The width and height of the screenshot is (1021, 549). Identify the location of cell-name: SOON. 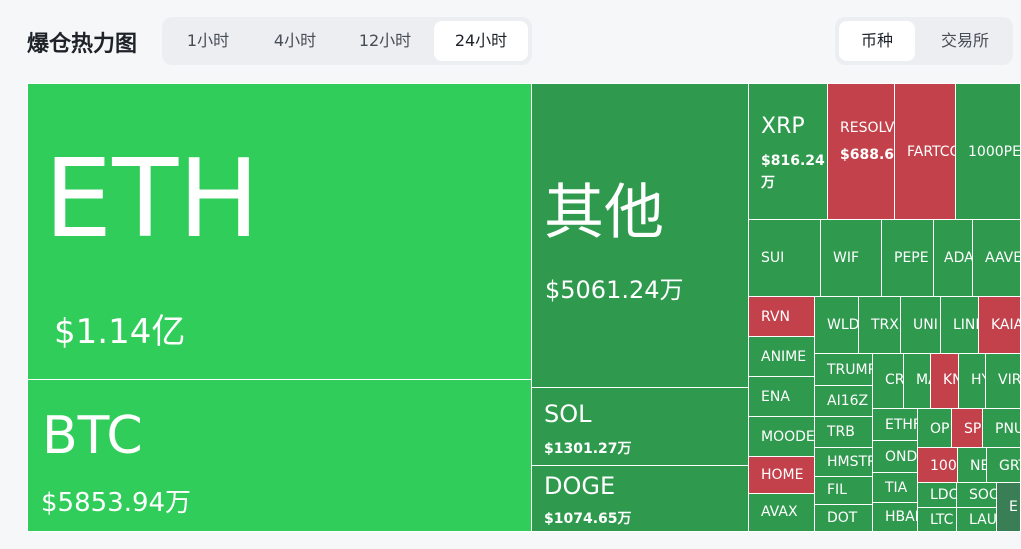
(982, 495).